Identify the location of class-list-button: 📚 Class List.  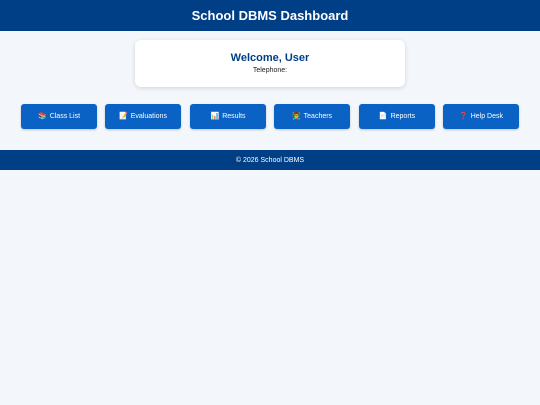
(59, 116).